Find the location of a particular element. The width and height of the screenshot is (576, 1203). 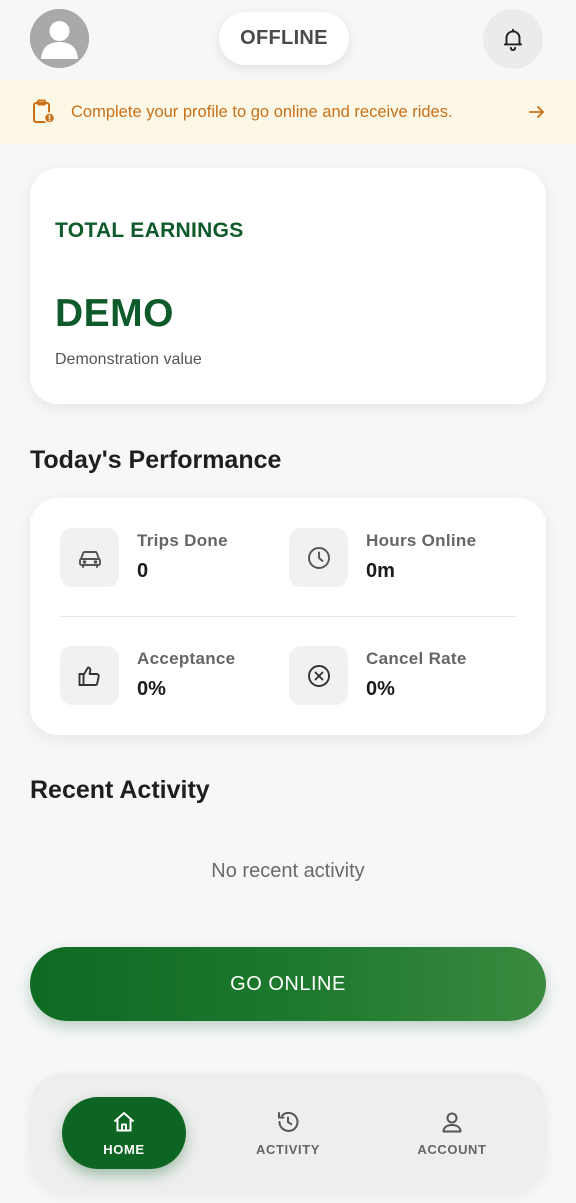

go-online-label: GO ONLINE is located at coordinates (288, 983).